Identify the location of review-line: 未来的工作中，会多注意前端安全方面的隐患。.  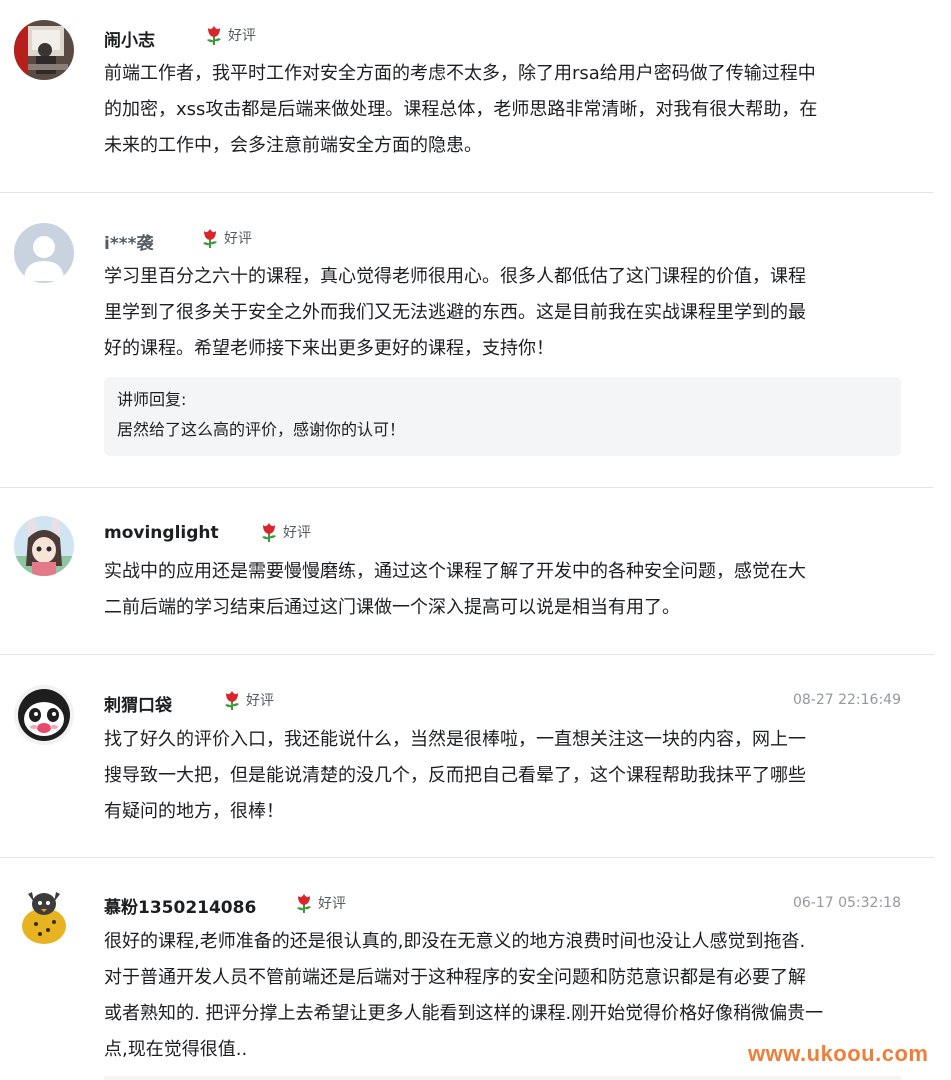
(293, 145).